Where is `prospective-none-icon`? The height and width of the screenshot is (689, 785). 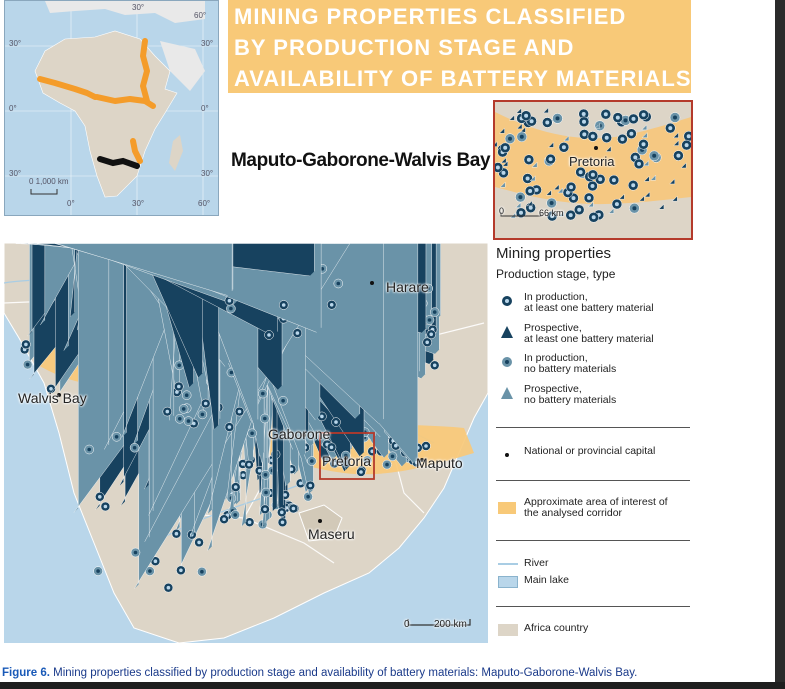 prospective-none-icon is located at coordinates (507, 393).